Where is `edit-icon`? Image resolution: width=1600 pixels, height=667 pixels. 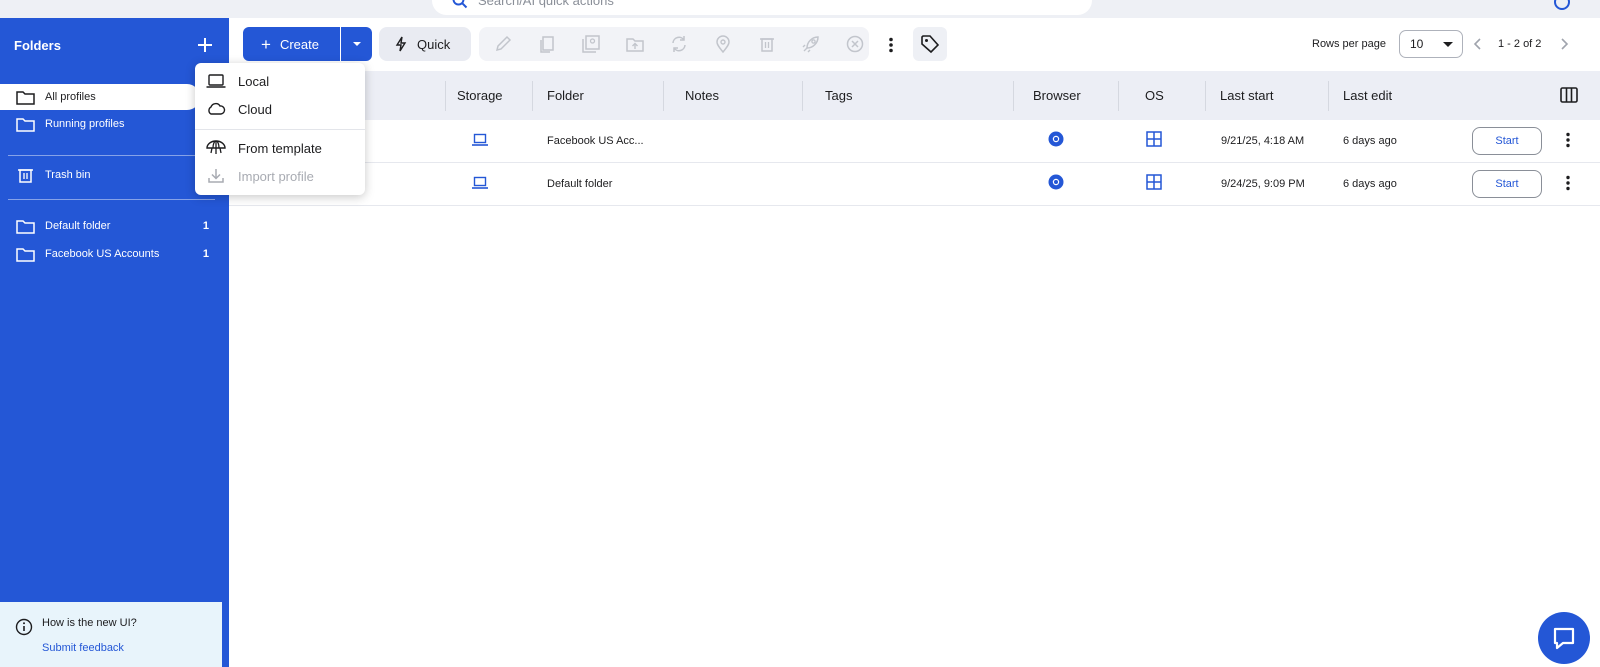 edit-icon is located at coordinates (503, 44).